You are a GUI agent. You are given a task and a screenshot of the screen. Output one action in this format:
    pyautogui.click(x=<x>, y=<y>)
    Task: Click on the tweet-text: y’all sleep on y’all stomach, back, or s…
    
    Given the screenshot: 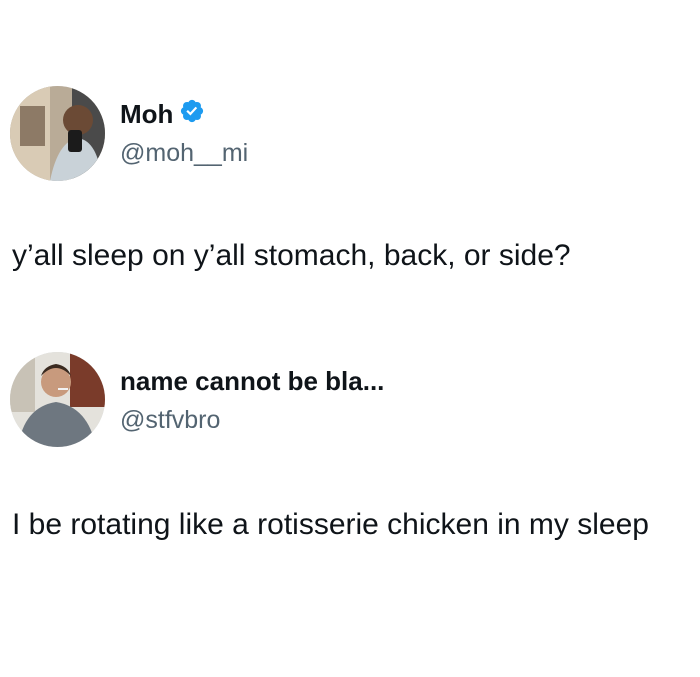 What is the action you would take?
    pyautogui.click(x=291, y=255)
    